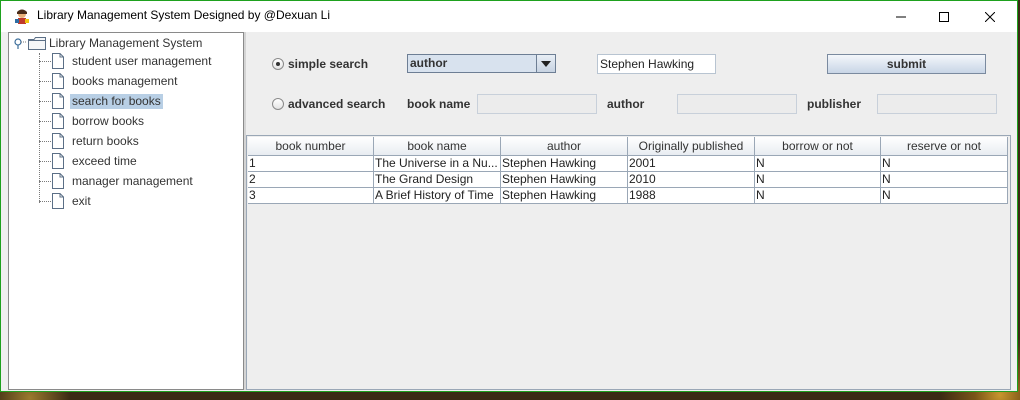 The width and height of the screenshot is (1020, 400). What do you see at coordinates (937, 104) in the screenshot?
I see `publisher-input` at bounding box center [937, 104].